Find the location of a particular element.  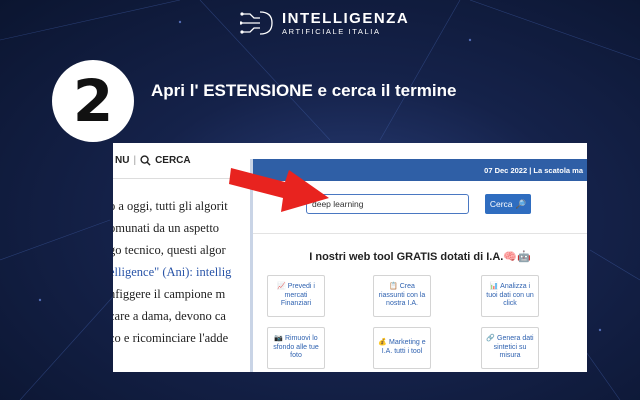

magnifier-icon: 🔎 is located at coordinates (521, 203).